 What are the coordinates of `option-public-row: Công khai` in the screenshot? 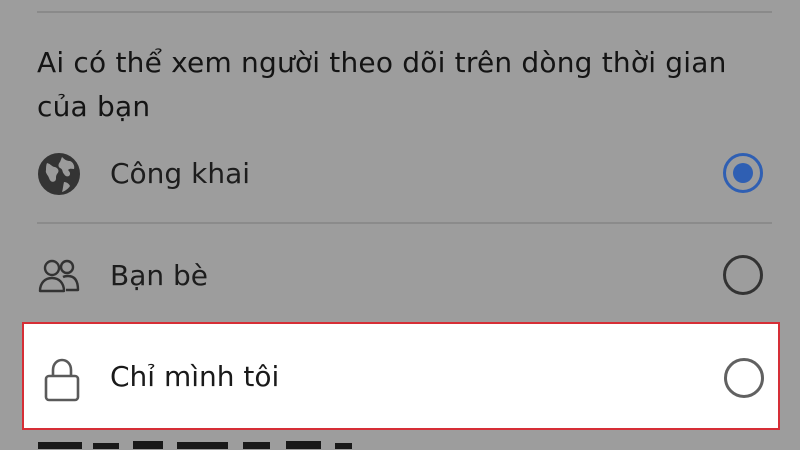 It's located at (400, 173).